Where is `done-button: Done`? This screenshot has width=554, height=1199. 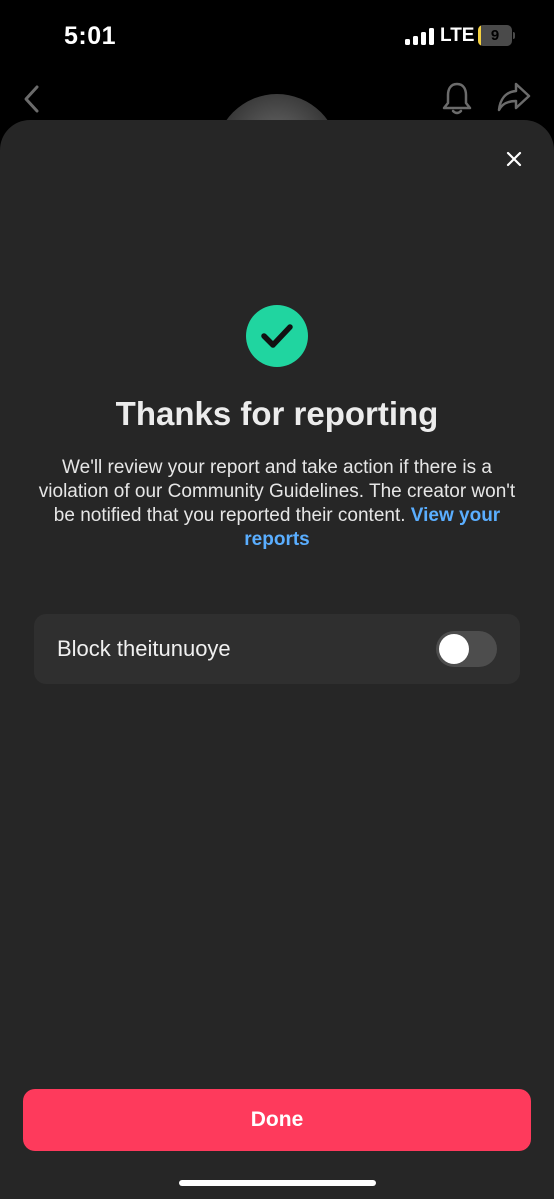
done-button: Done is located at coordinates (277, 1120).